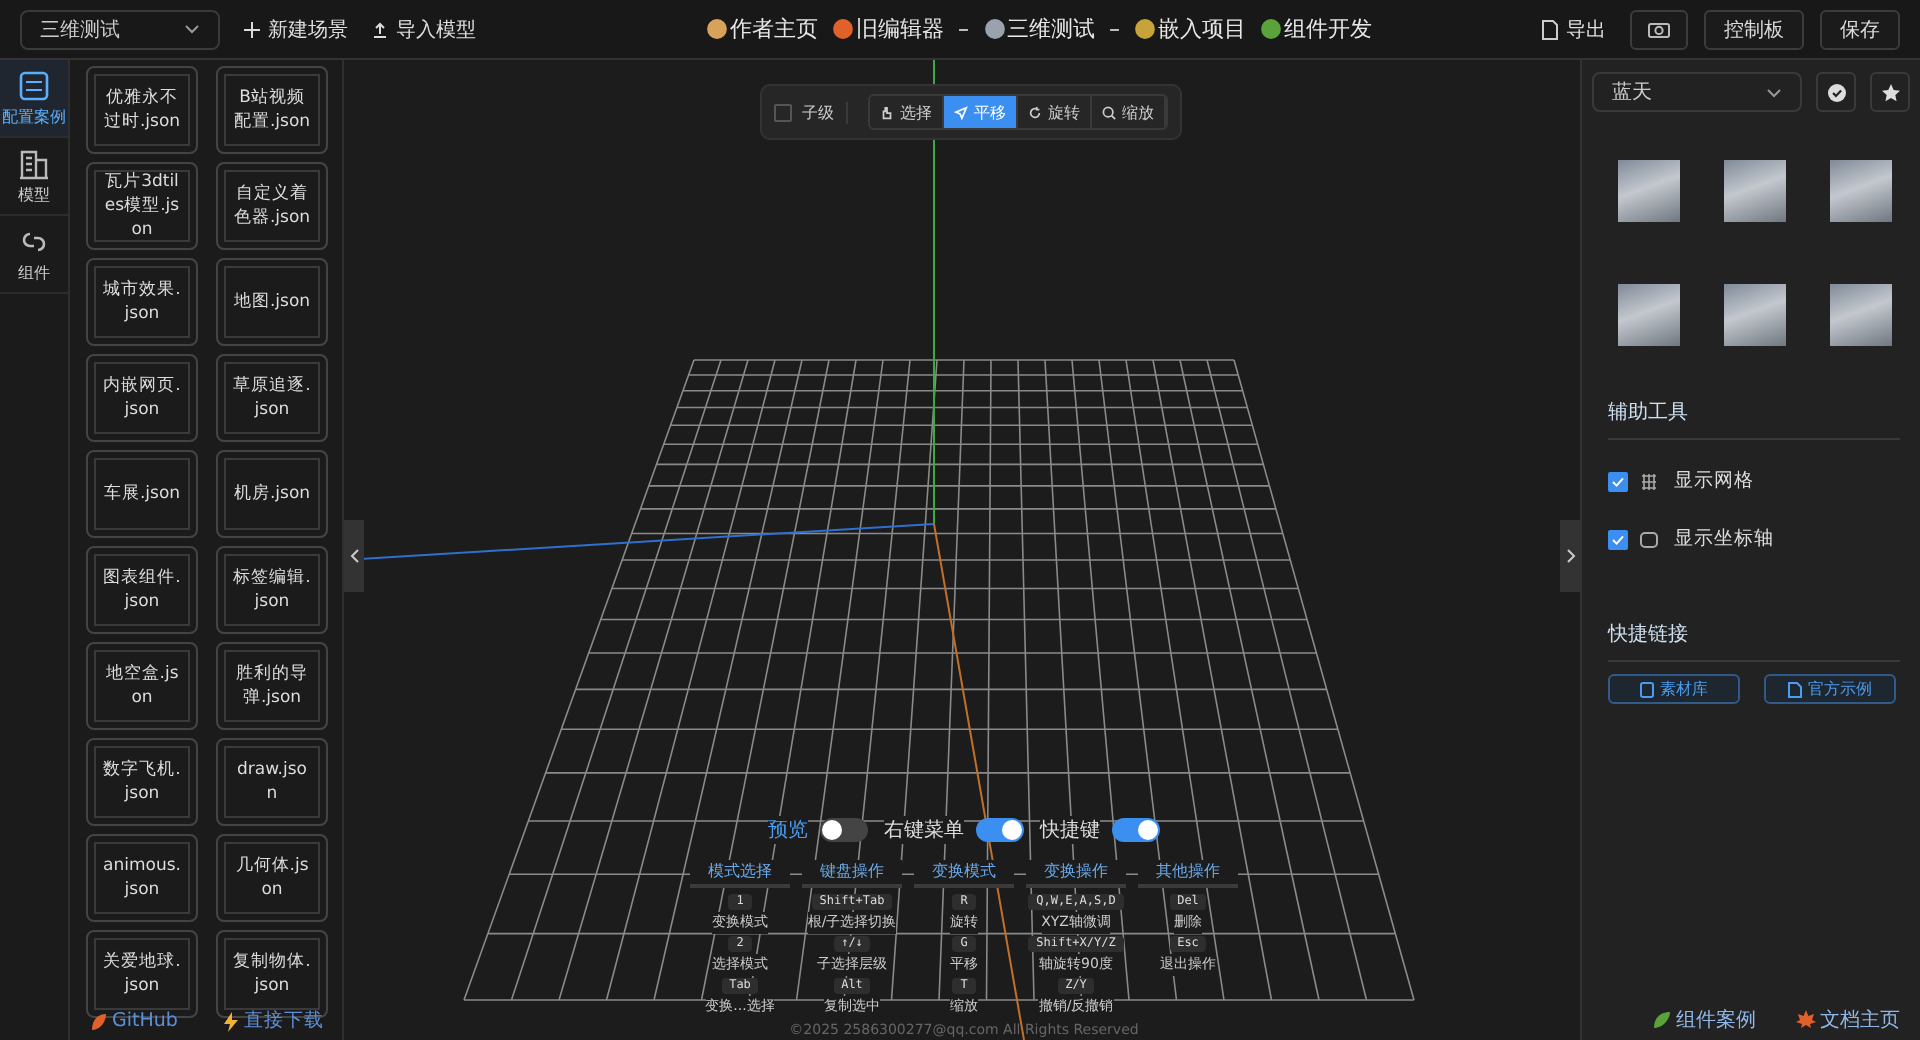 This screenshot has height=1040, width=1920. I want to click on toolbar-button: 保存, so click(1860, 29).